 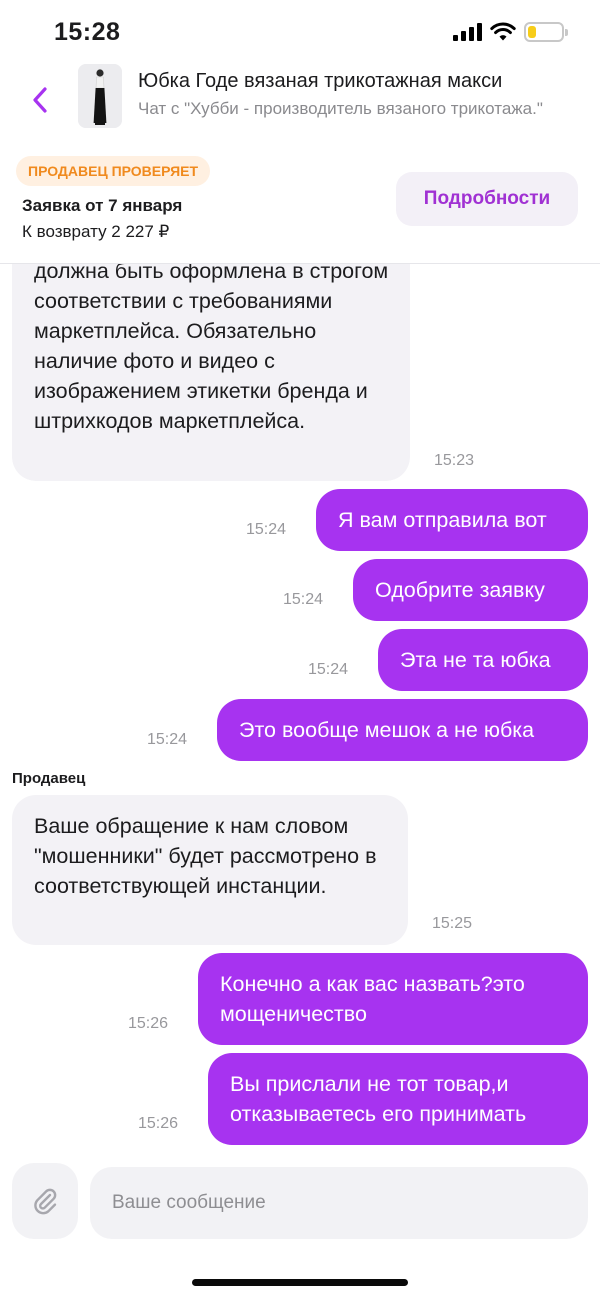 I want to click on details-button: Подробности, so click(x=487, y=199).